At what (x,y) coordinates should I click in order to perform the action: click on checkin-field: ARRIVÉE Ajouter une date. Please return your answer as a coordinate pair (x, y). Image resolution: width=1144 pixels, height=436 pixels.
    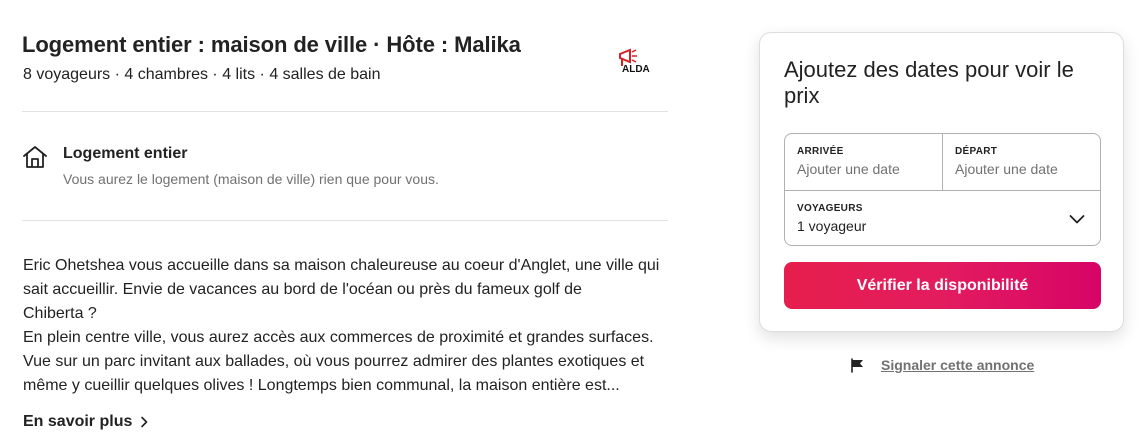
    Looking at the image, I should click on (864, 162).